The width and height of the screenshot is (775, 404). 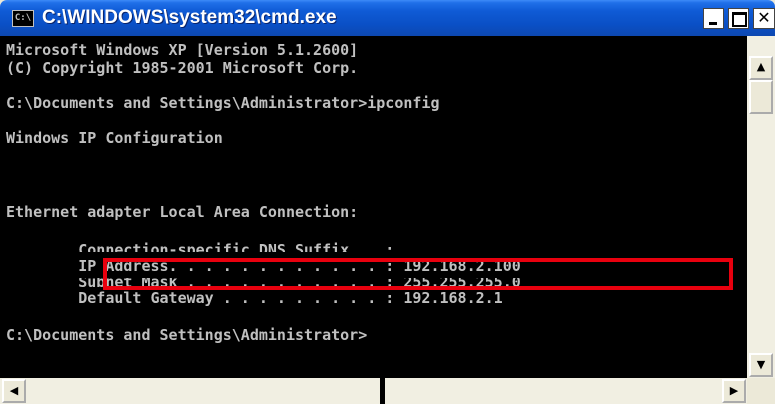 What do you see at coordinates (713, 18) in the screenshot?
I see `minimize-button` at bounding box center [713, 18].